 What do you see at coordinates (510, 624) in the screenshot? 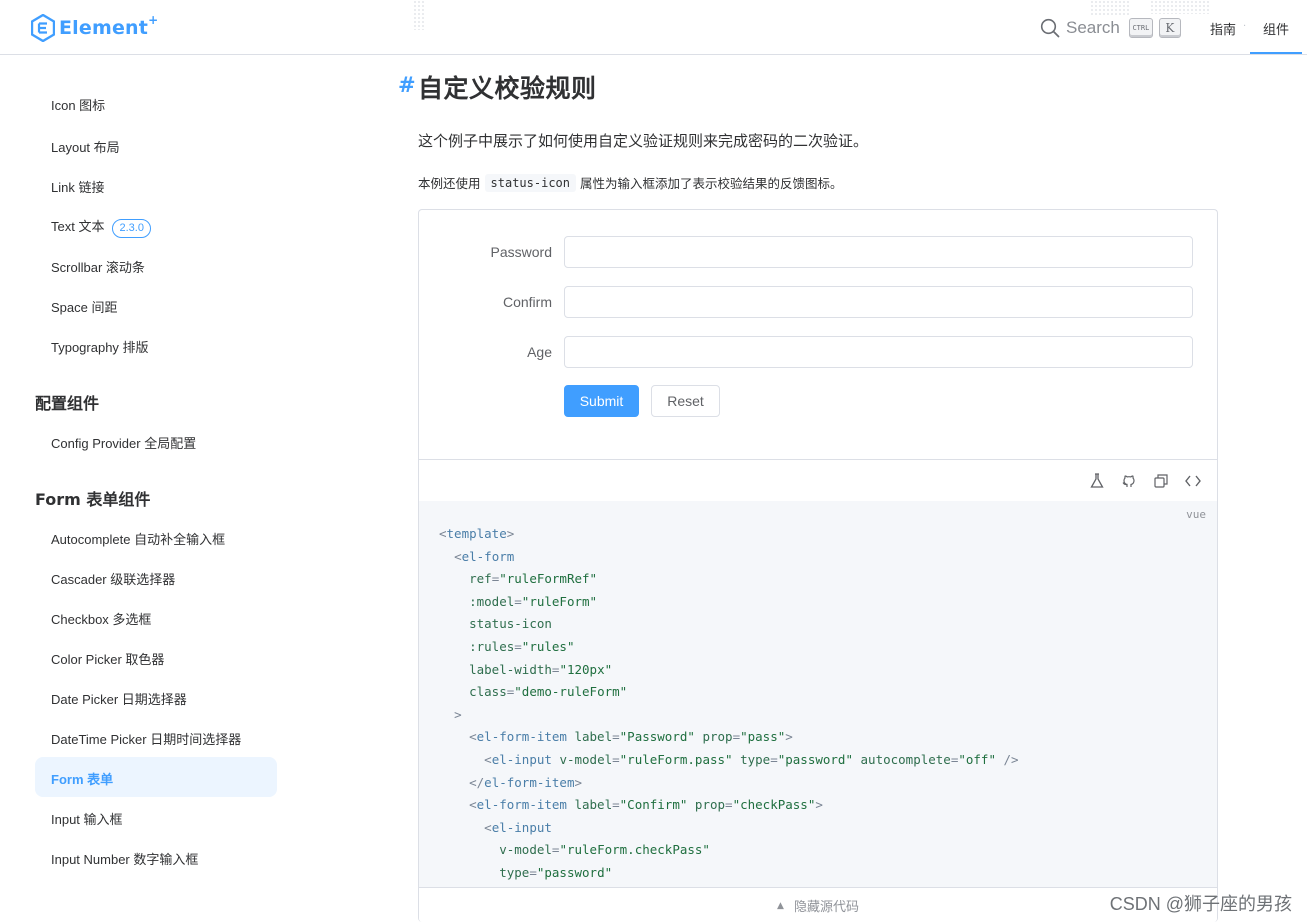
I see `code-token: status-icon` at bounding box center [510, 624].